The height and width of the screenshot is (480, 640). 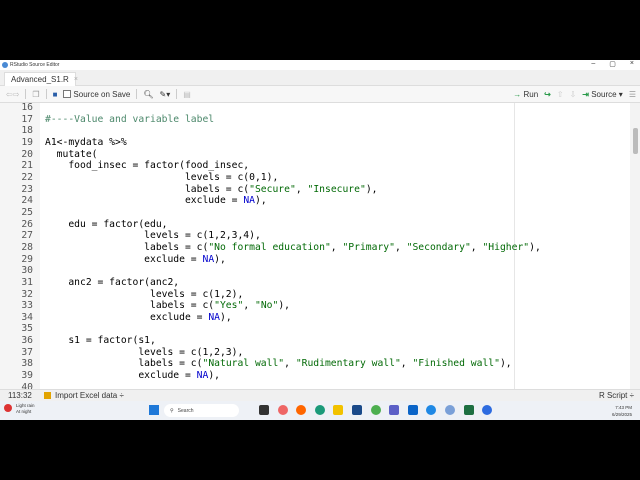 What do you see at coordinates (154, 410) in the screenshot?
I see `start-button-icon` at bounding box center [154, 410].